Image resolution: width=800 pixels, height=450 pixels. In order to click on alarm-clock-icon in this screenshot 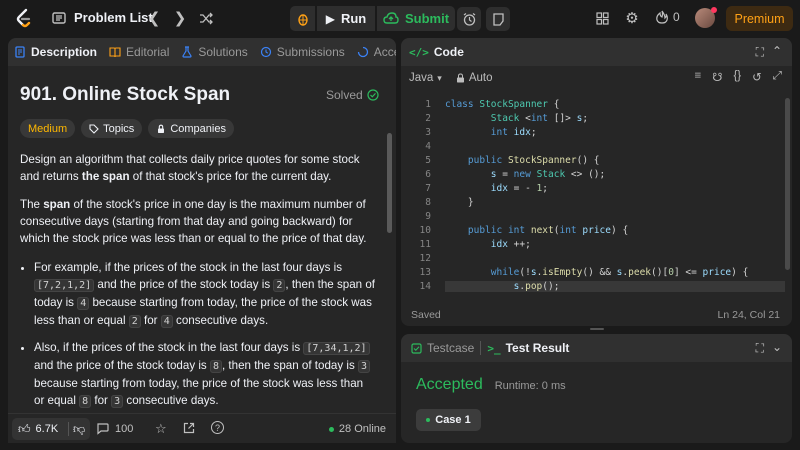, I will do `click(469, 19)`.